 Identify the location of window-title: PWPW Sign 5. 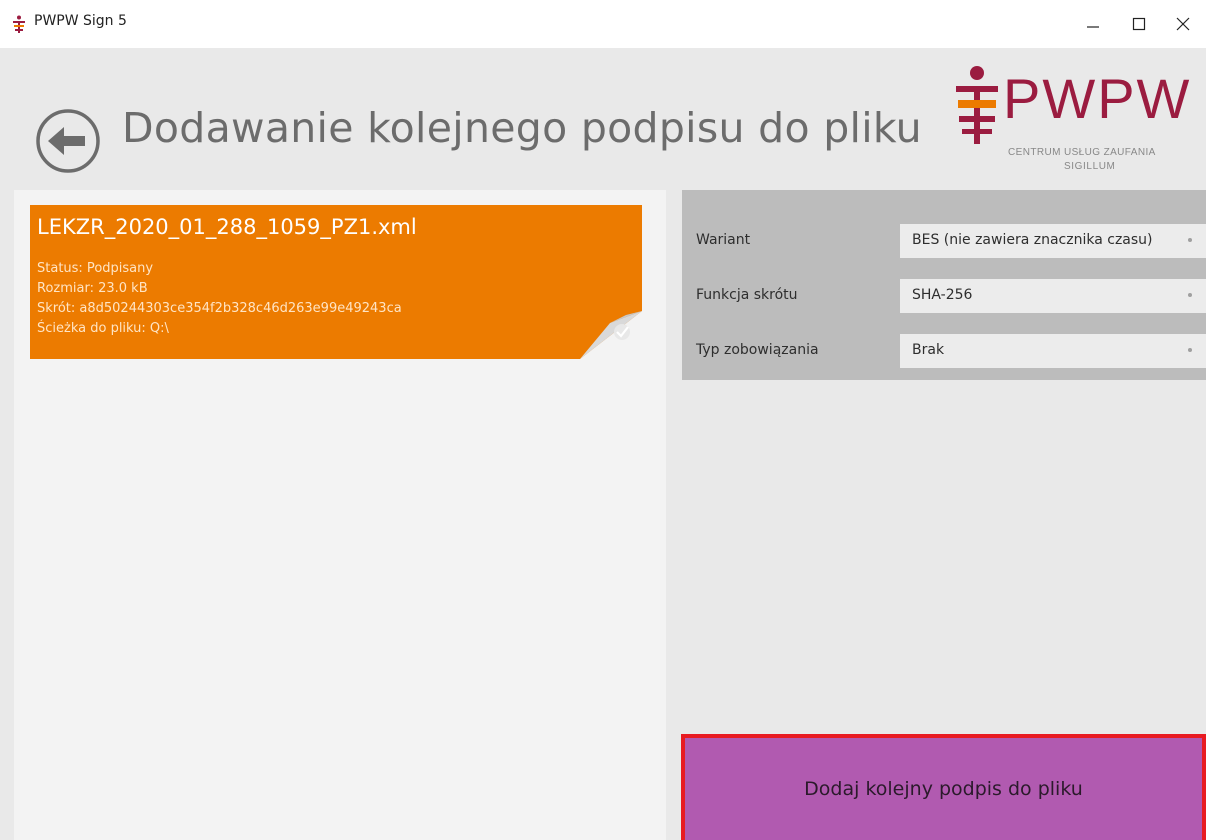
(80, 21).